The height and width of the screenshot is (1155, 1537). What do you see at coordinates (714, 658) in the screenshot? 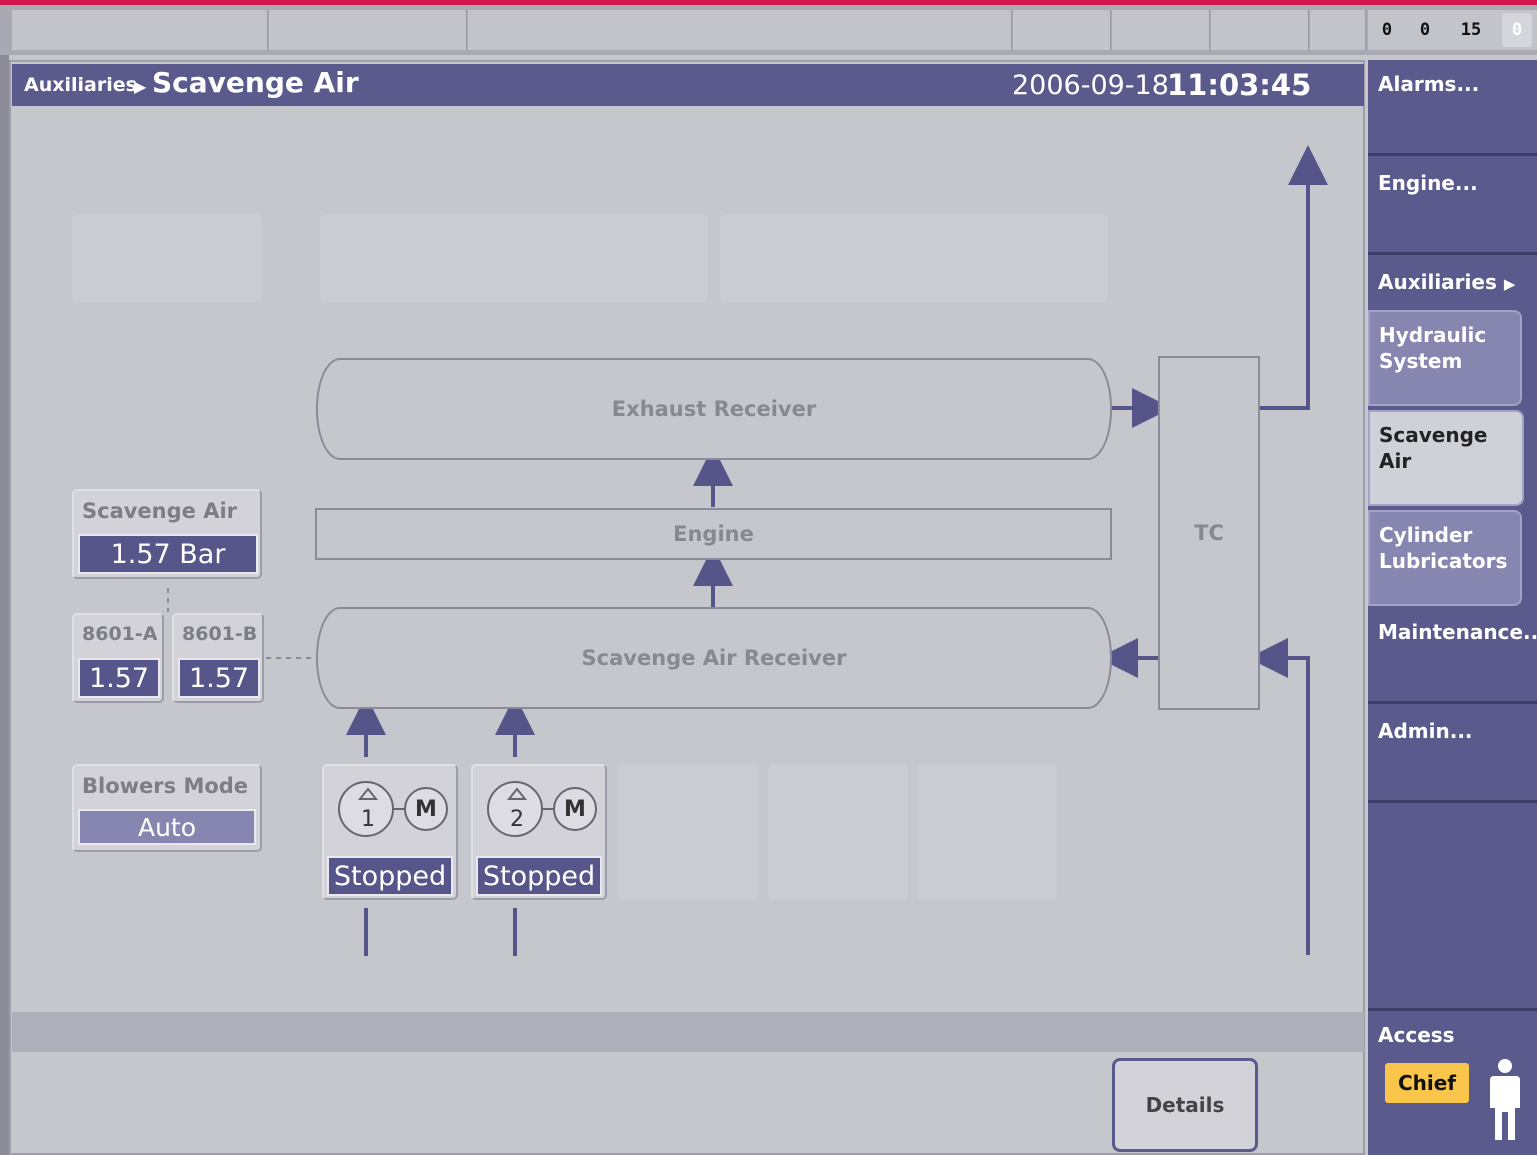
I see `scavenge-air-receiver: Scavenge Air Receiver` at bounding box center [714, 658].